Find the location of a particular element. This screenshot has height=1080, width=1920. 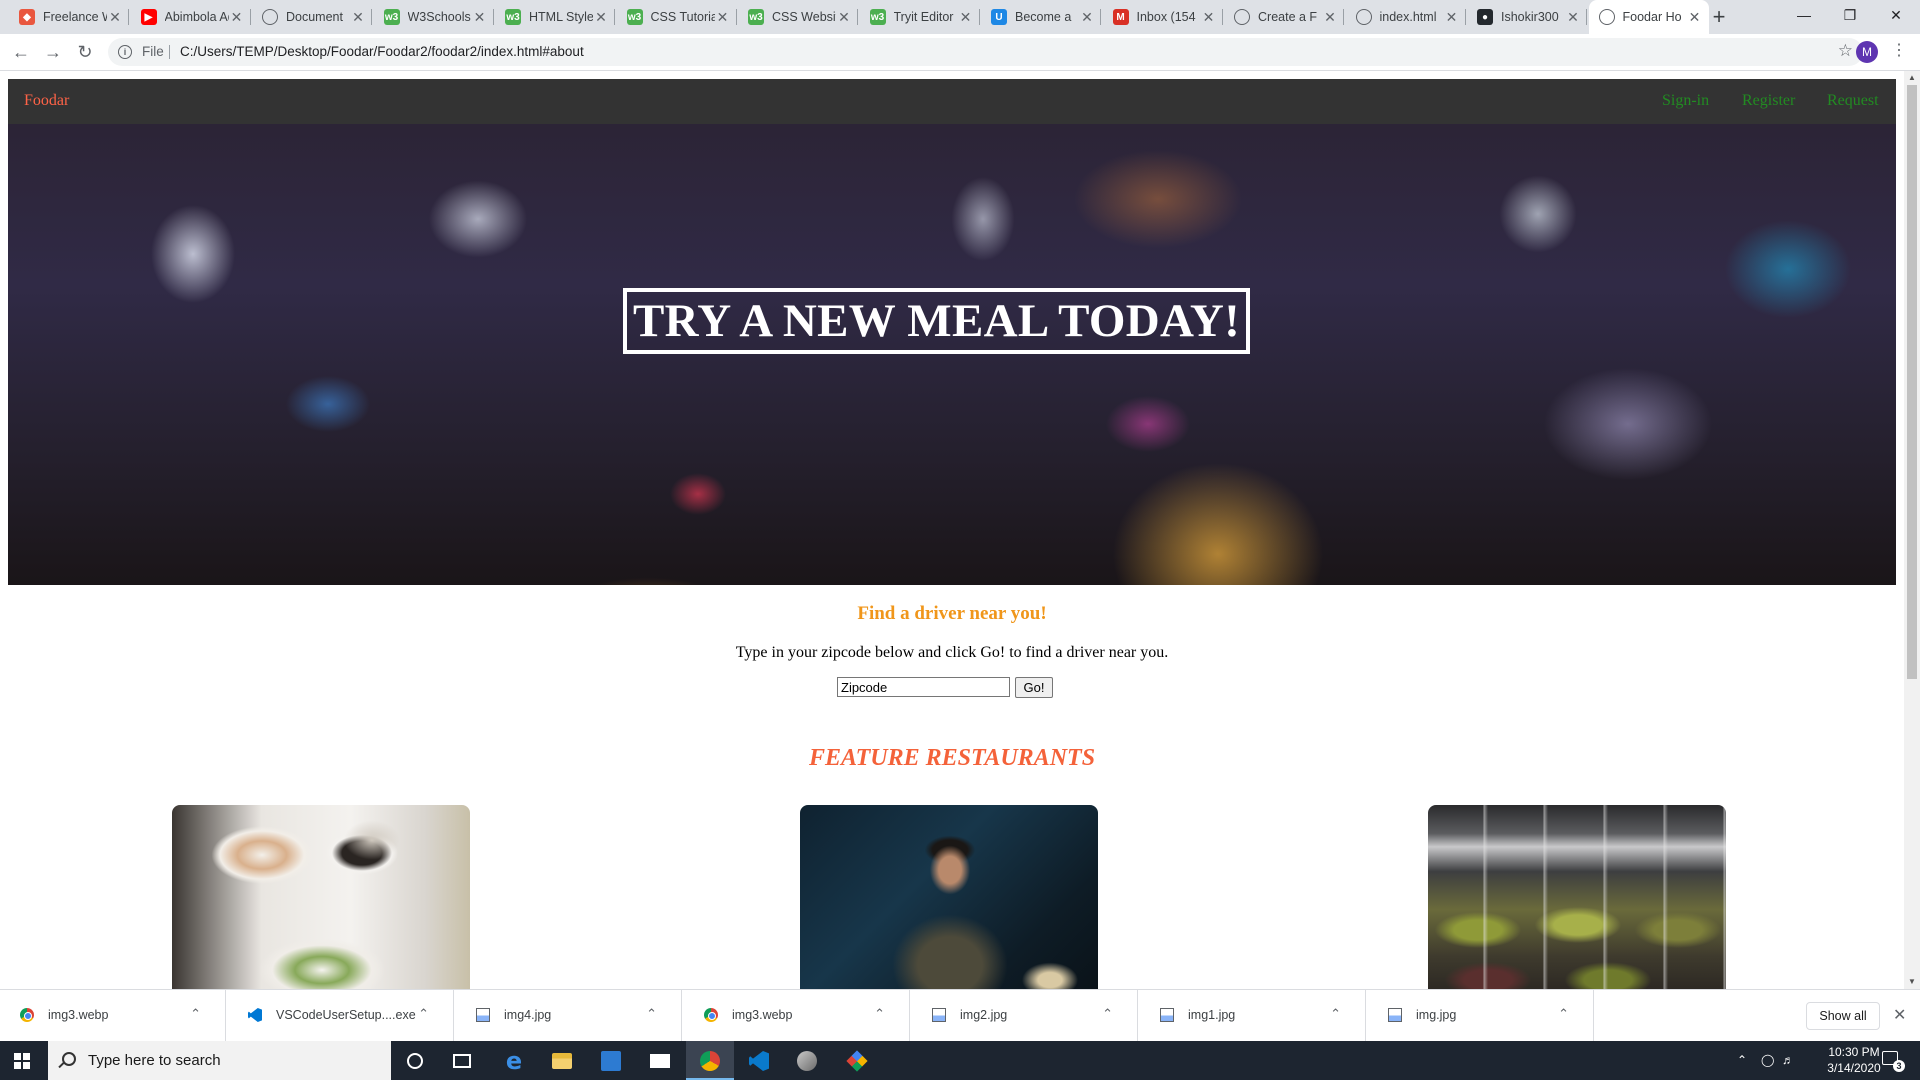

download-filename: VSCodeUserSetup....exe is located at coordinates (346, 1015).